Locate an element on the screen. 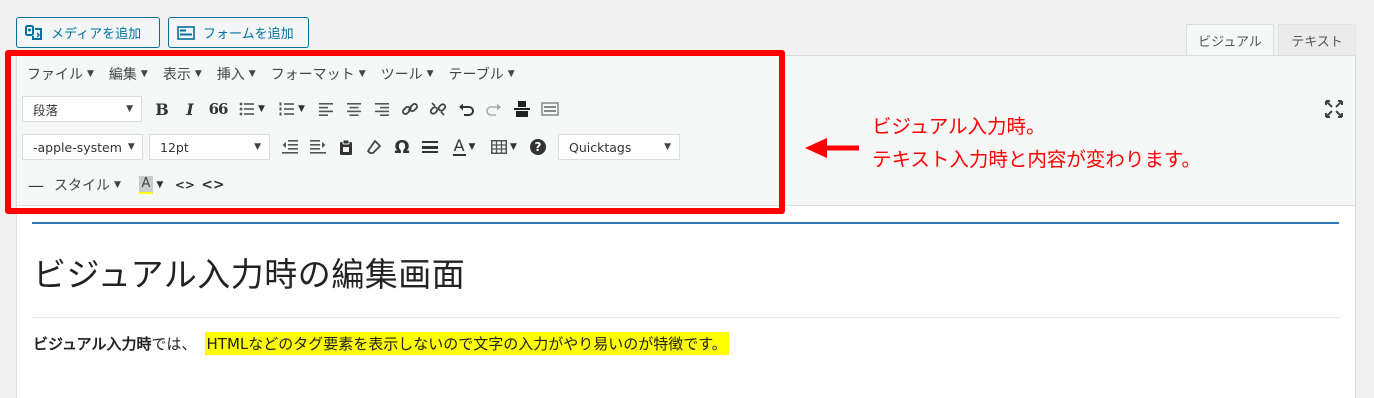 The height and width of the screenshot is (398, 1374). indent-button is located at coordinates (318, 147).